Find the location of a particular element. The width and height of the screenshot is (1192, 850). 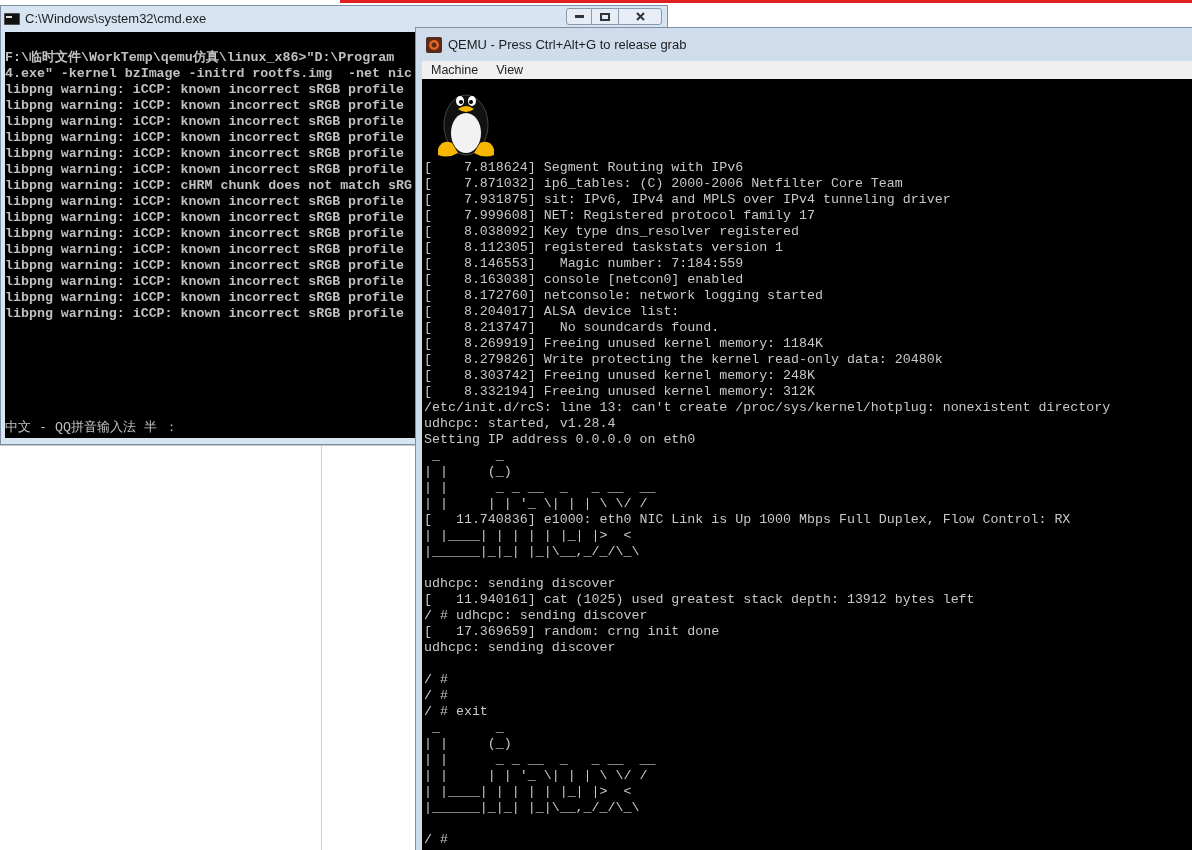

ime-status: 中文 - QQ拼音输入法 半 ： is located at coordinates (91, 428).